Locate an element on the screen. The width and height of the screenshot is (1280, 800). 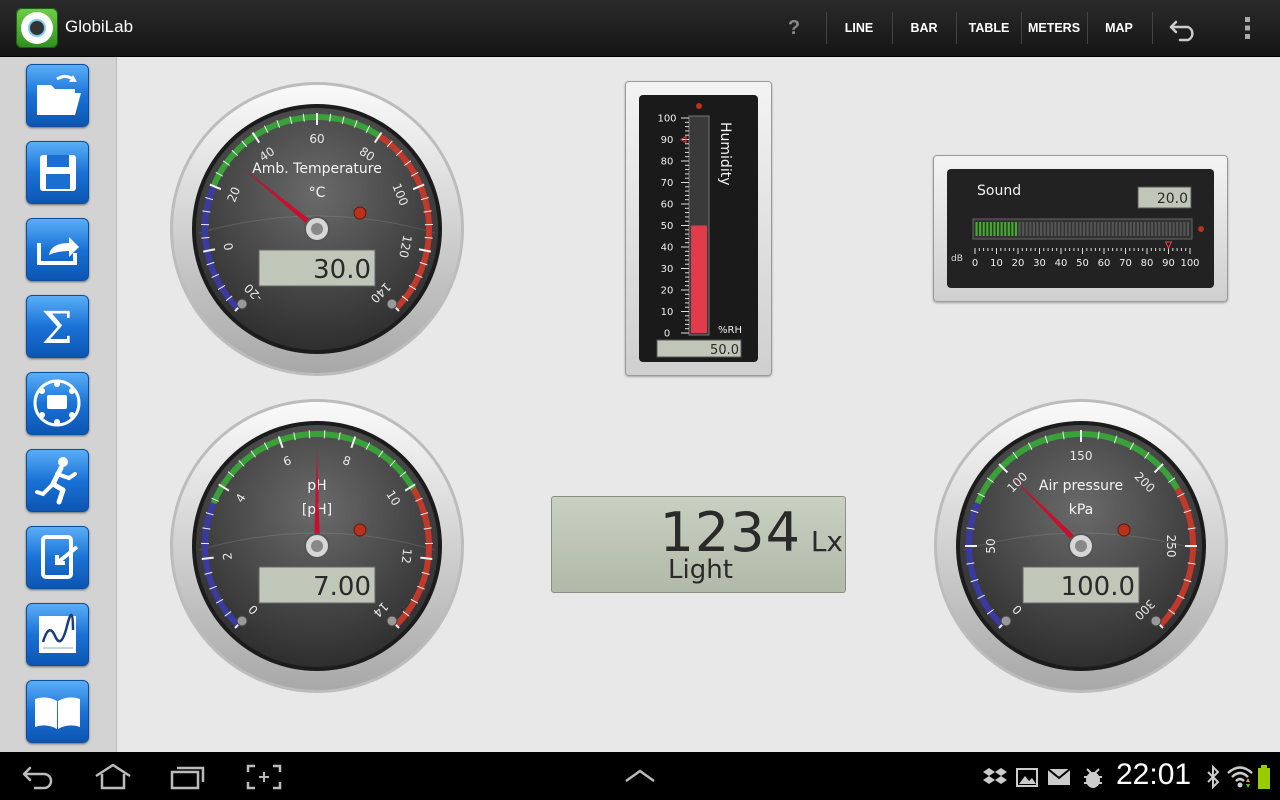
humidity-tick-label: 50 is located at coordinates (667, 226).